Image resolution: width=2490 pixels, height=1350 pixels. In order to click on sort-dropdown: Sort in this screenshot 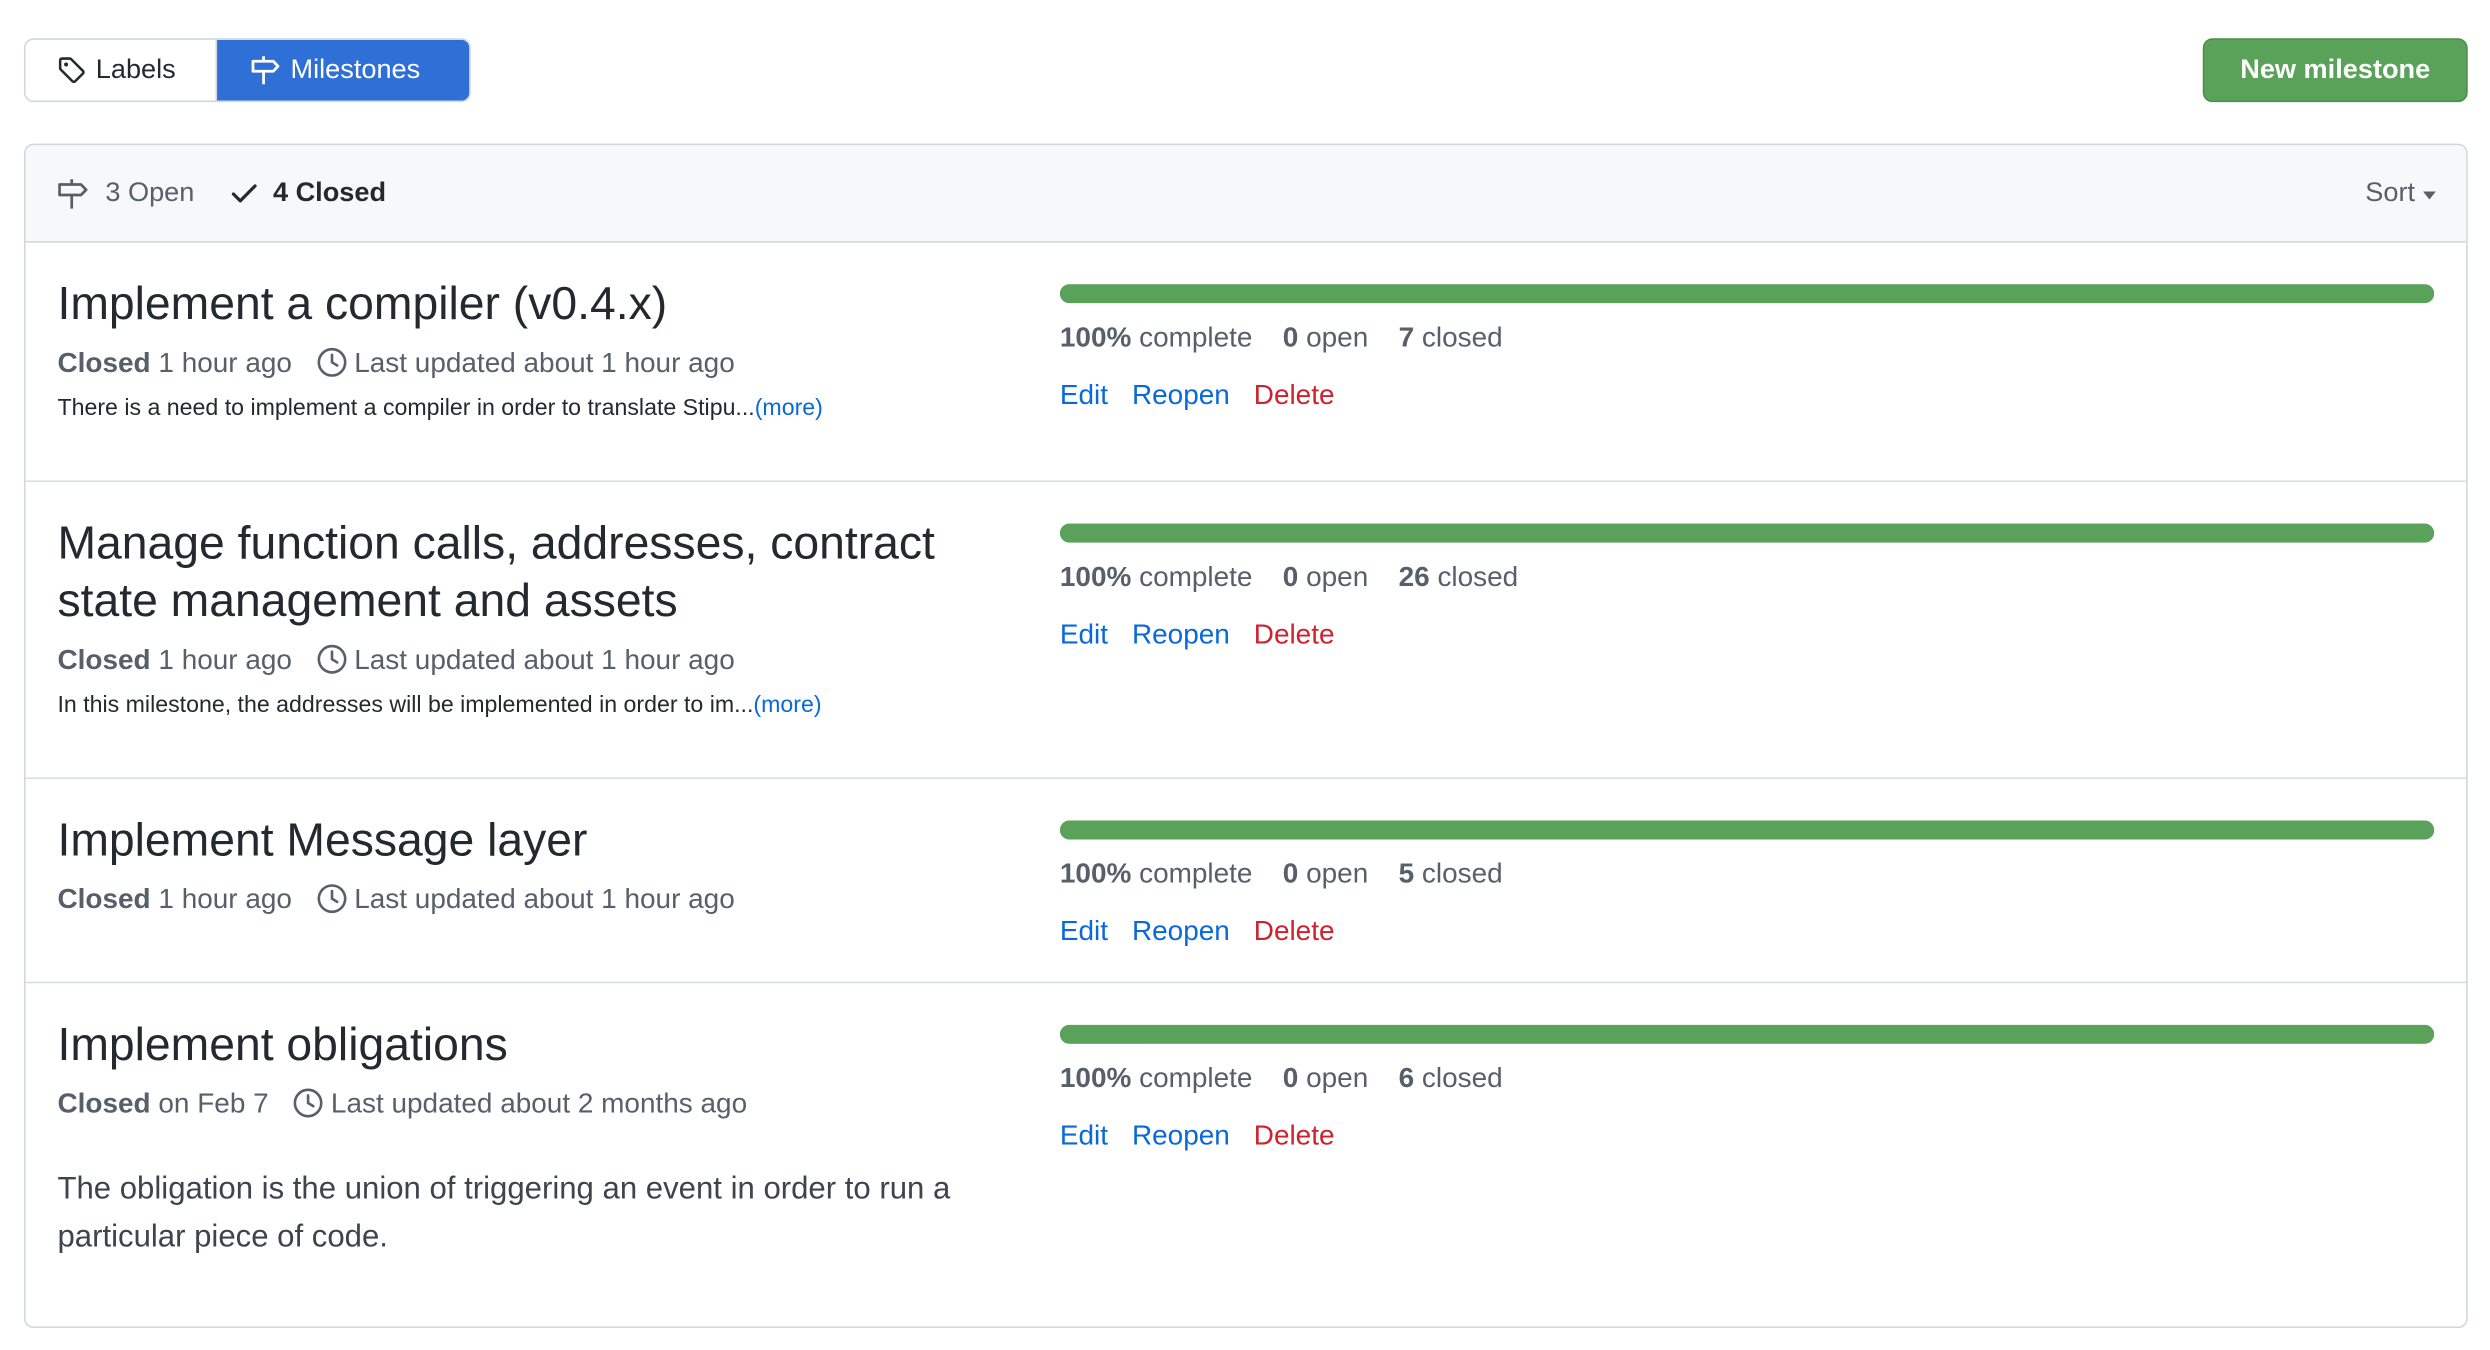, I will do `click(2400, 193)`.